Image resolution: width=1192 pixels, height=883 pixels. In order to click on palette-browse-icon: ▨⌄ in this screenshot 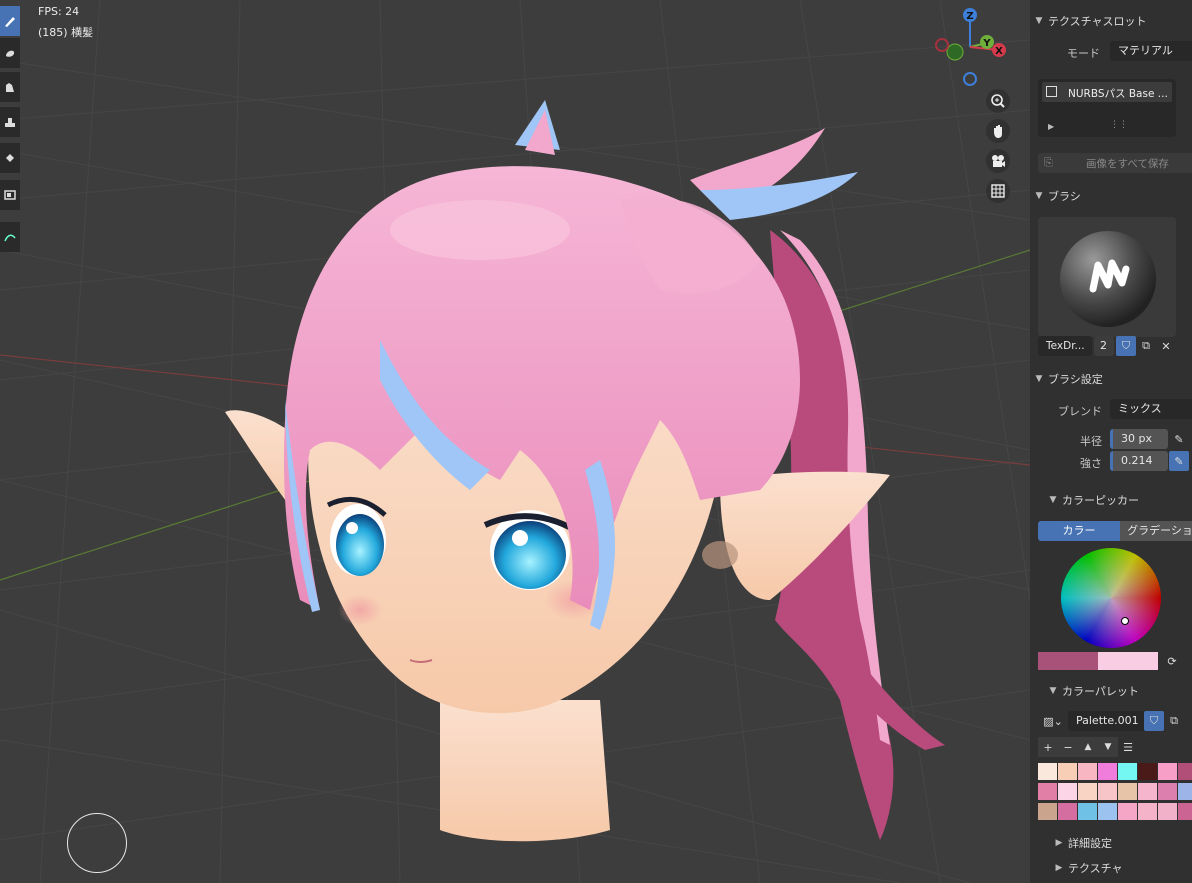, I will do `click(1053, 721)`.